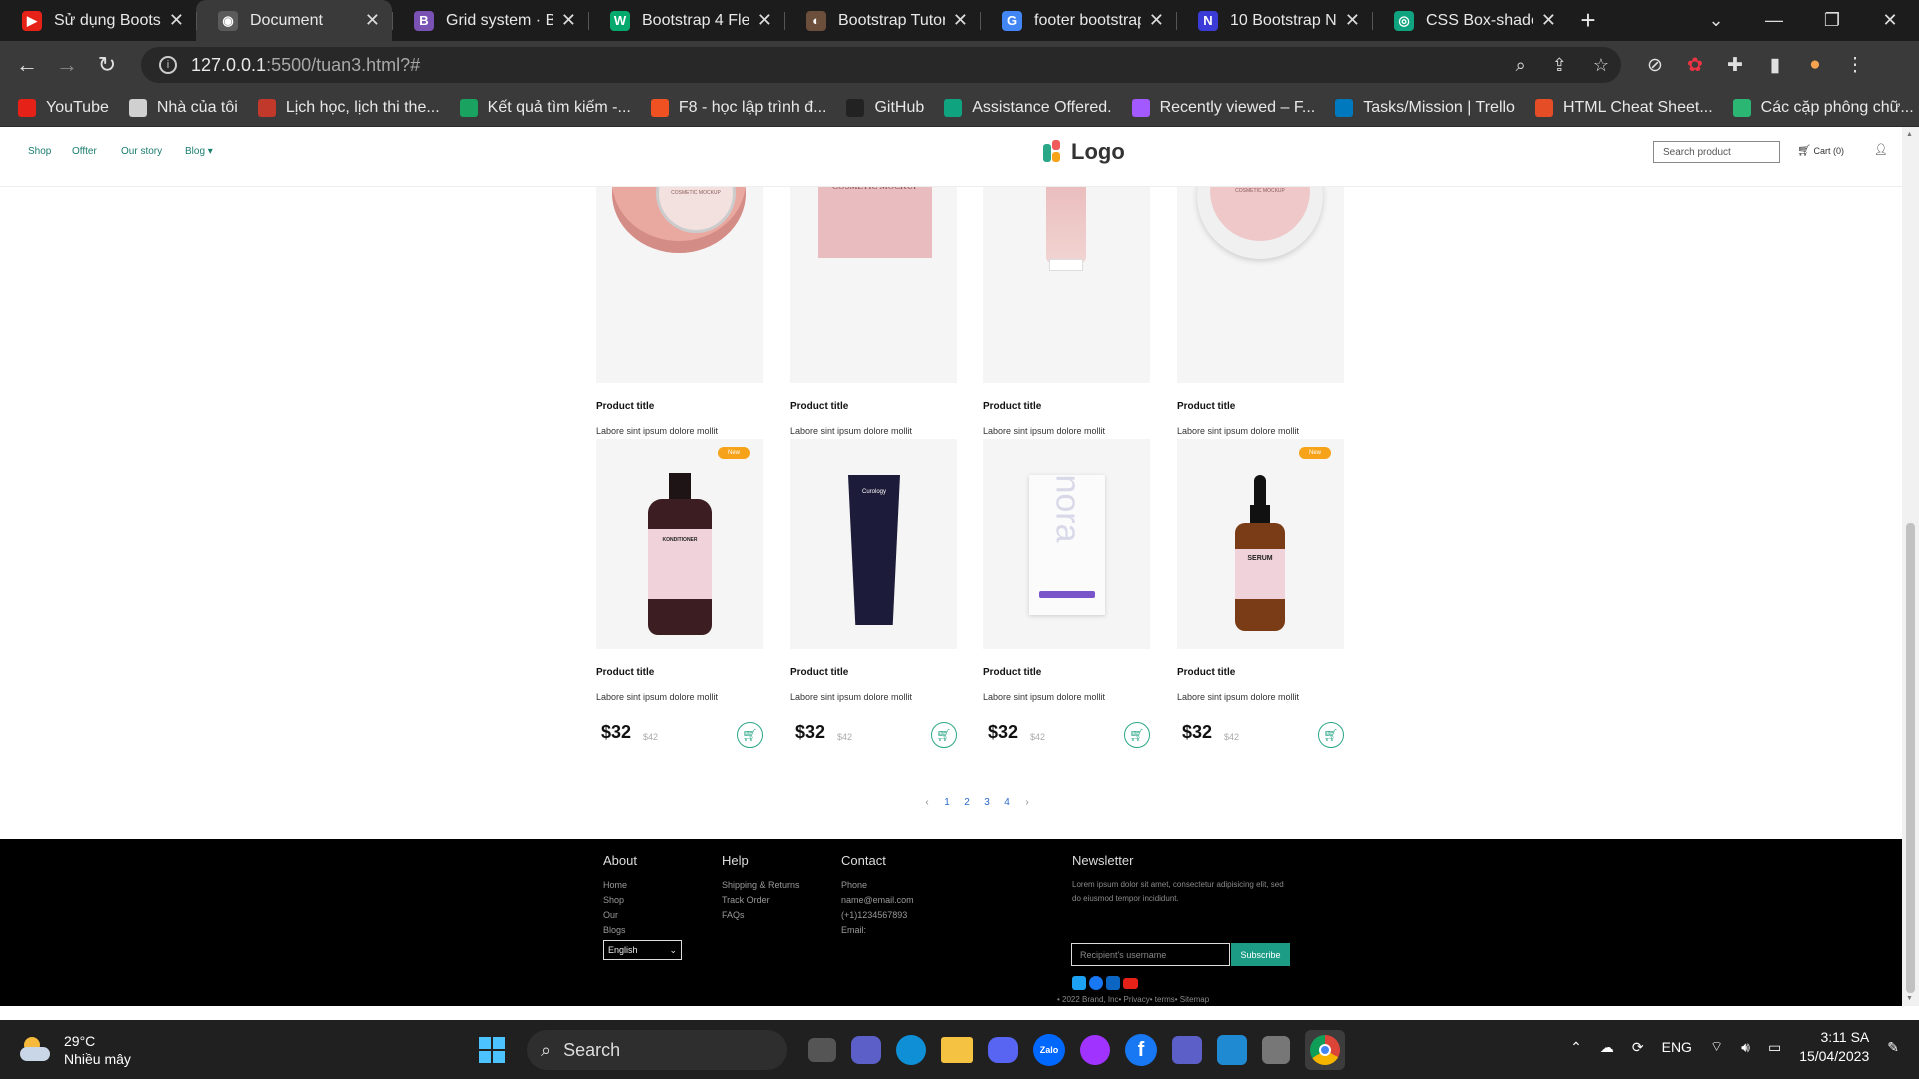  Describe the element at coordinates (882, 20) in the screenshot. I see `browser-tab: ◐ Bootstrap Tutoria ✕` at that location.